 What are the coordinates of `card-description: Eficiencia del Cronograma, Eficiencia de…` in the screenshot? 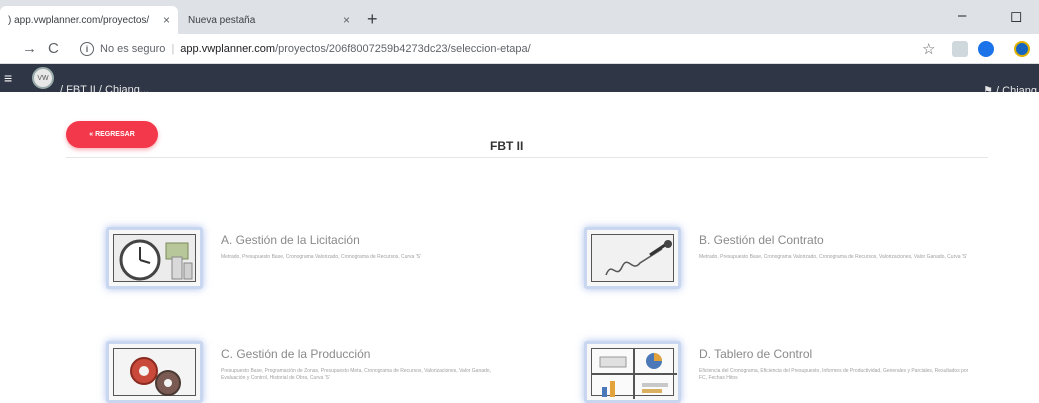 It's located at (834, 374).